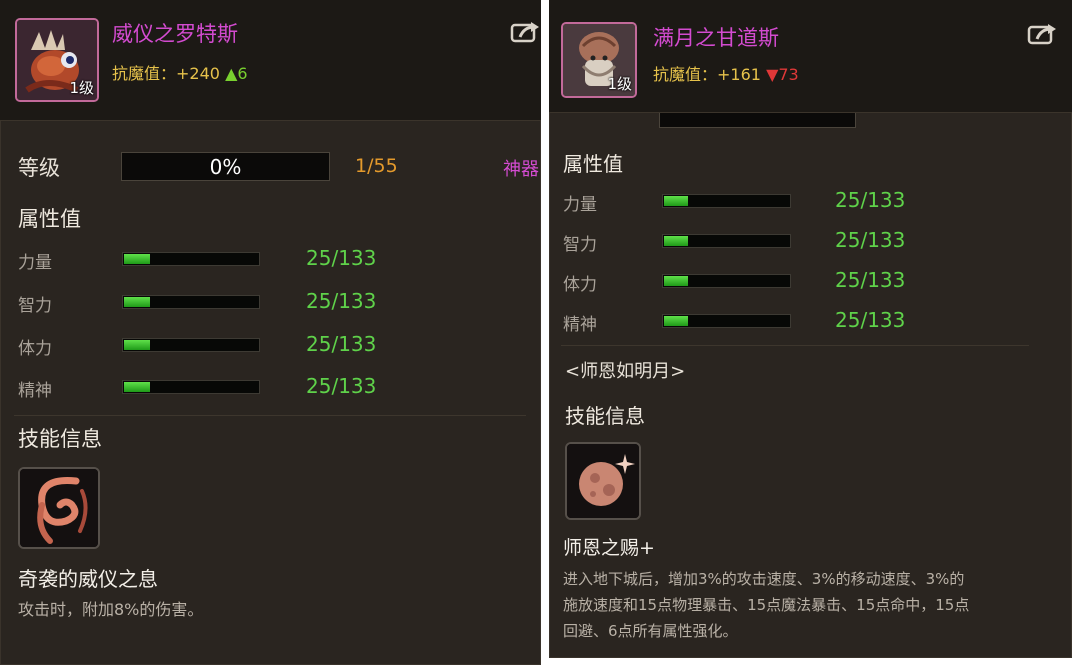 The height and width of the screenshot is (665, 1080). I want to click on grade-label: 等级, so click(39, 168).